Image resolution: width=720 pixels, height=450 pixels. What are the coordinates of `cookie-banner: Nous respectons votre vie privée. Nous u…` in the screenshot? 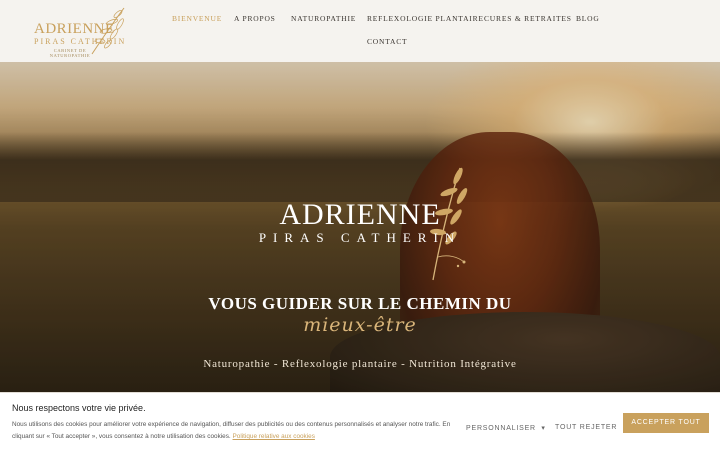 It's located at (360, 421).